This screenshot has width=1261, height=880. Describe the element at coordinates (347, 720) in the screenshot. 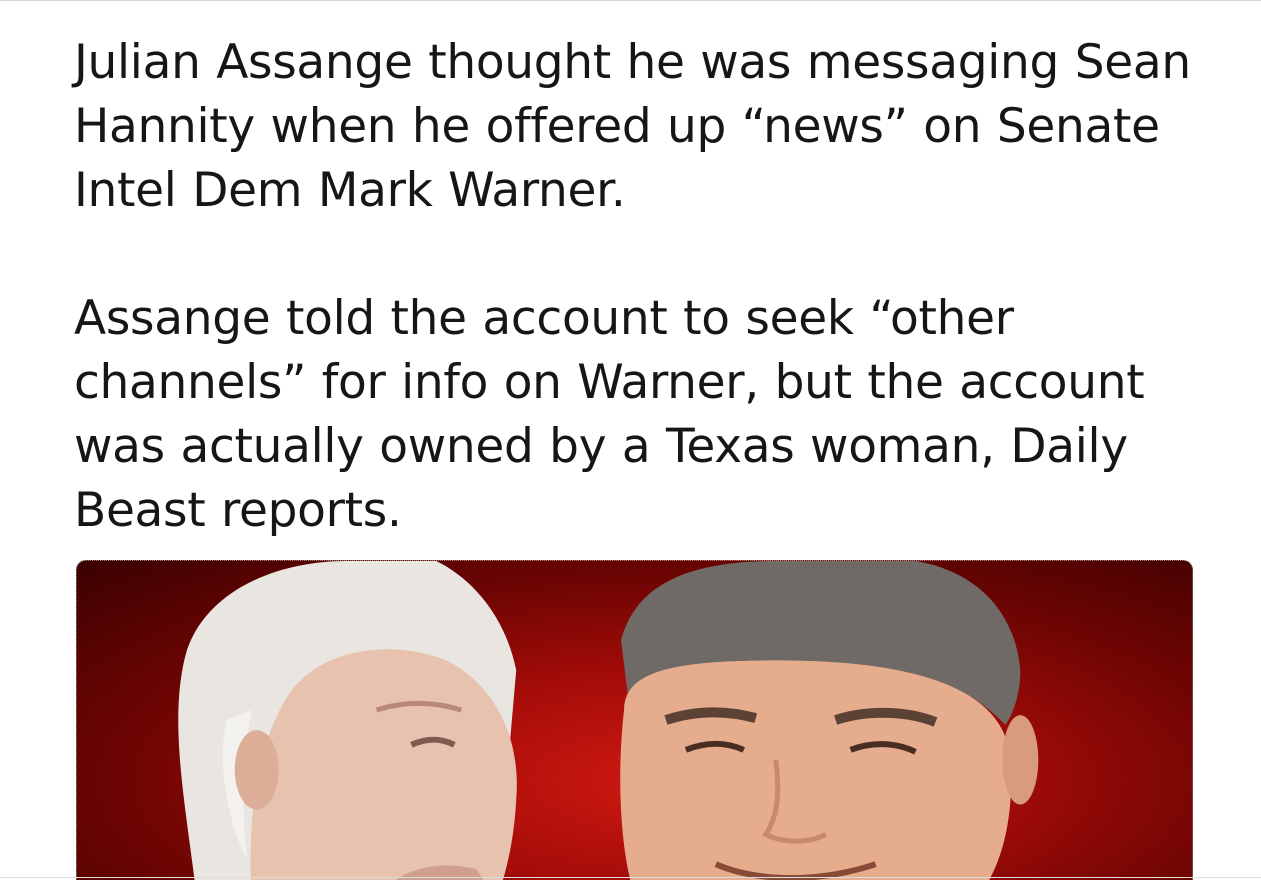

I see `left-portrait` at that location.